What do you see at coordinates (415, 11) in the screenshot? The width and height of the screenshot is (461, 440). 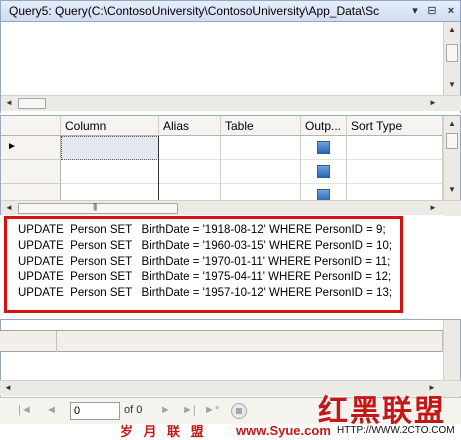 I see `window-menu-button: ▾` at bounding box center [415, 11].